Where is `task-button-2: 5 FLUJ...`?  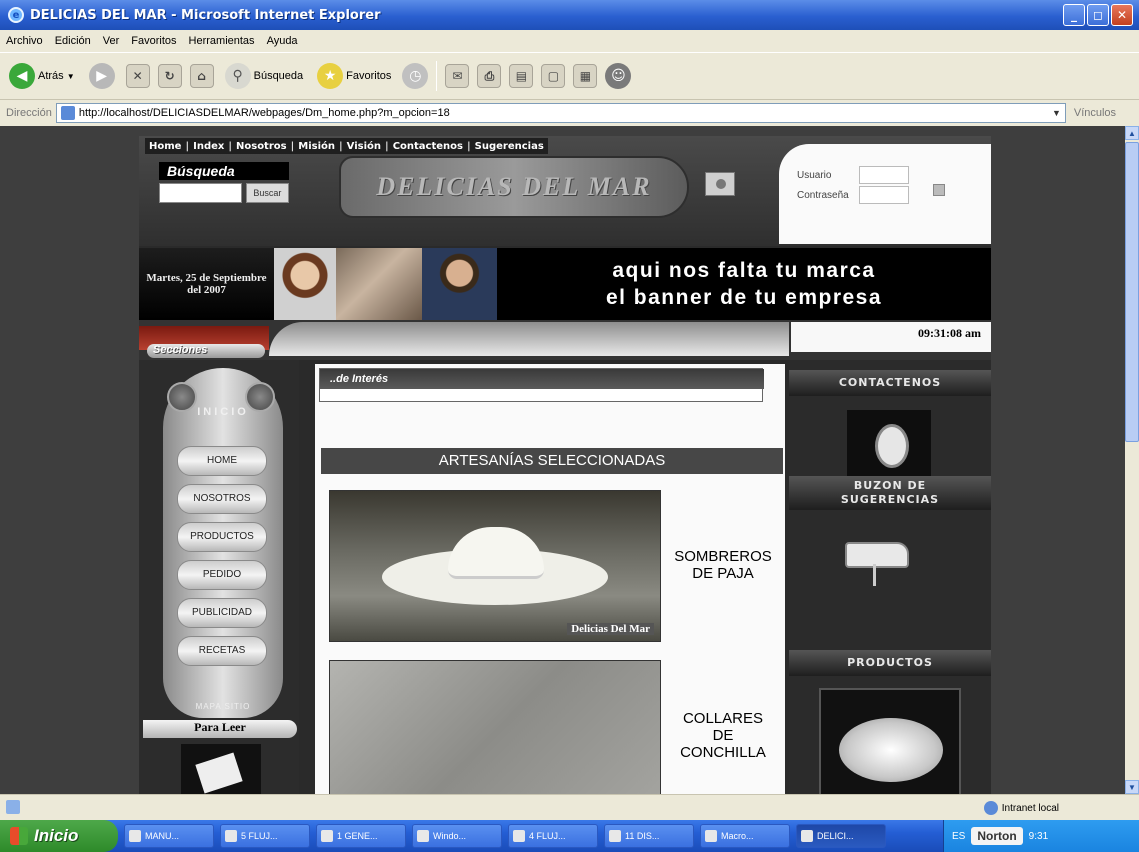 task-button-2: 5 FLUJ... is located at coordinates (265, 836).